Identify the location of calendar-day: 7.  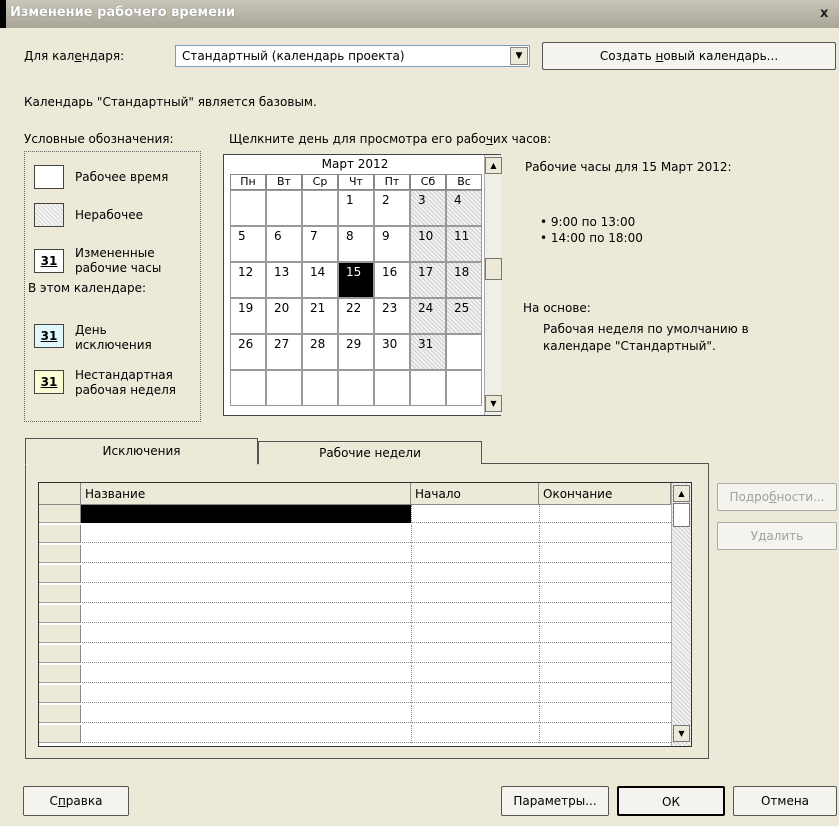
(320, 244).